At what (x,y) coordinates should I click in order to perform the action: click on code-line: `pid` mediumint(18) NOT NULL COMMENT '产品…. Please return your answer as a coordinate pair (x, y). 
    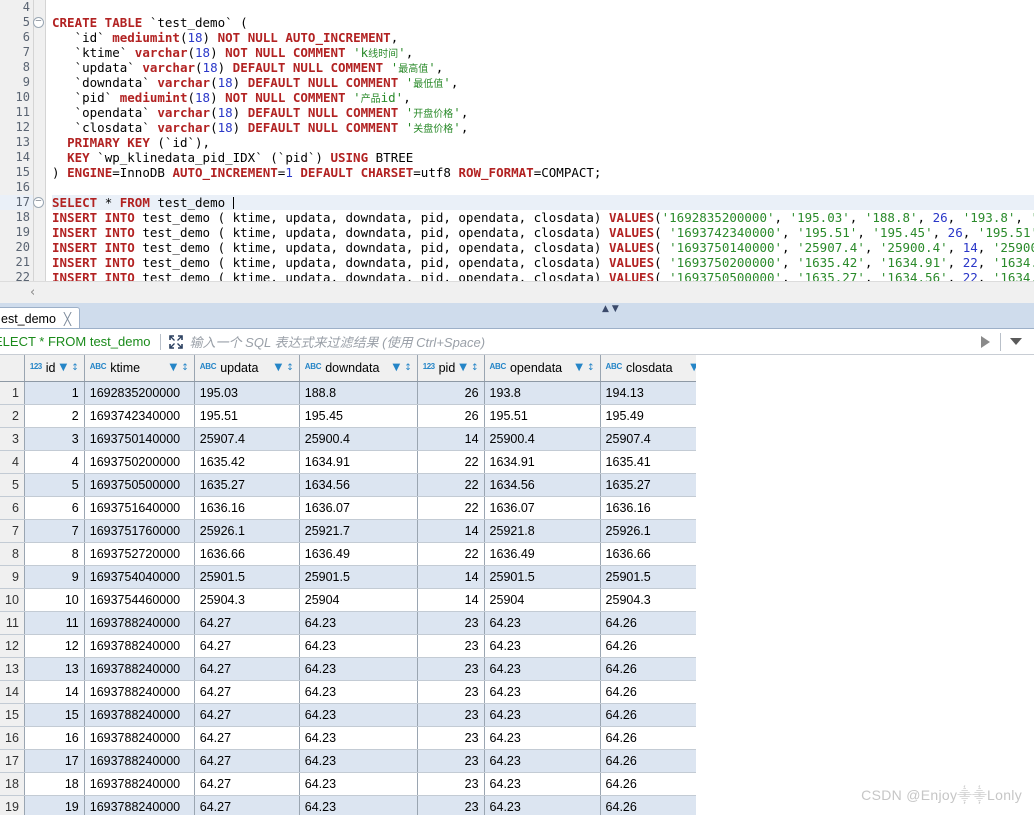
    Looking at the image, I should click on (543, 97).